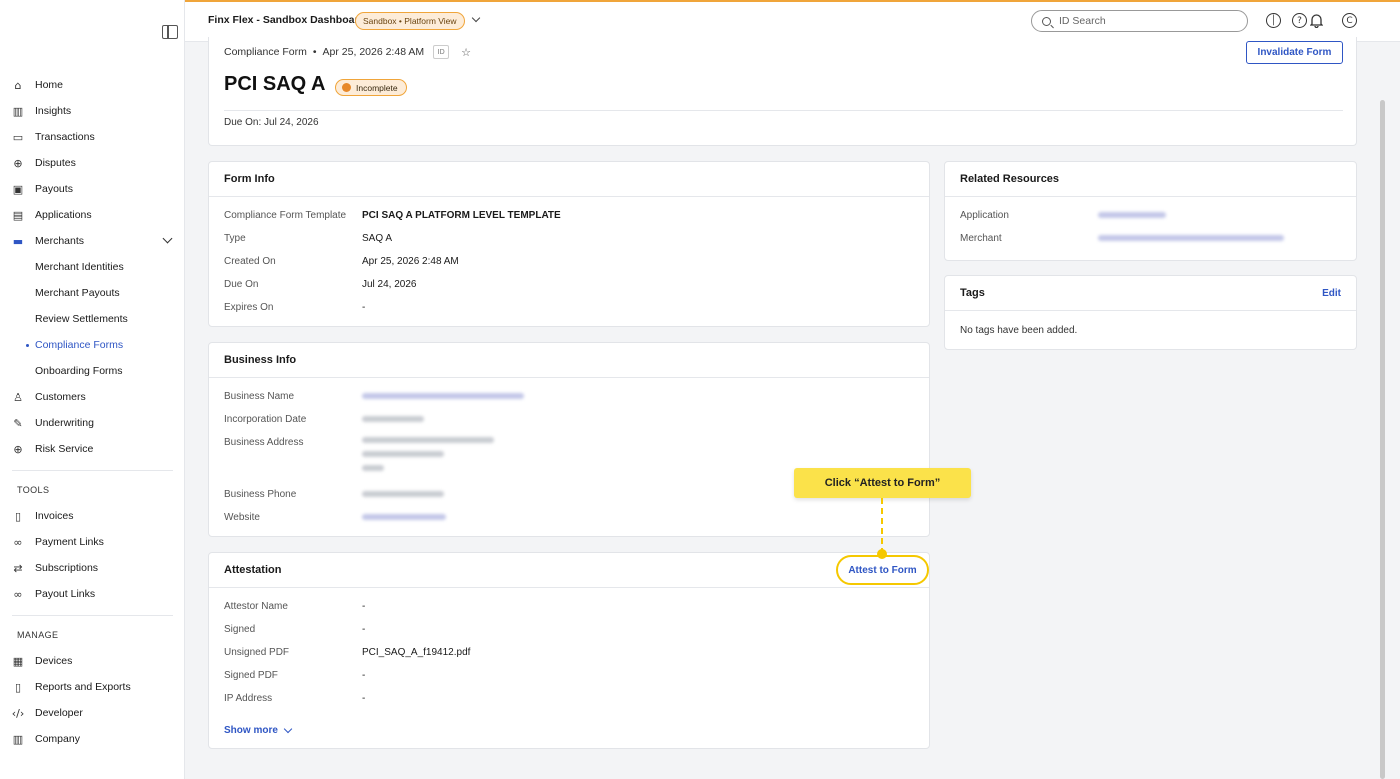 This screenshot has height=779, width=1400. Describe the element at coordinates (882, 554) in the screenshot. I see `guide-dot` at that location.